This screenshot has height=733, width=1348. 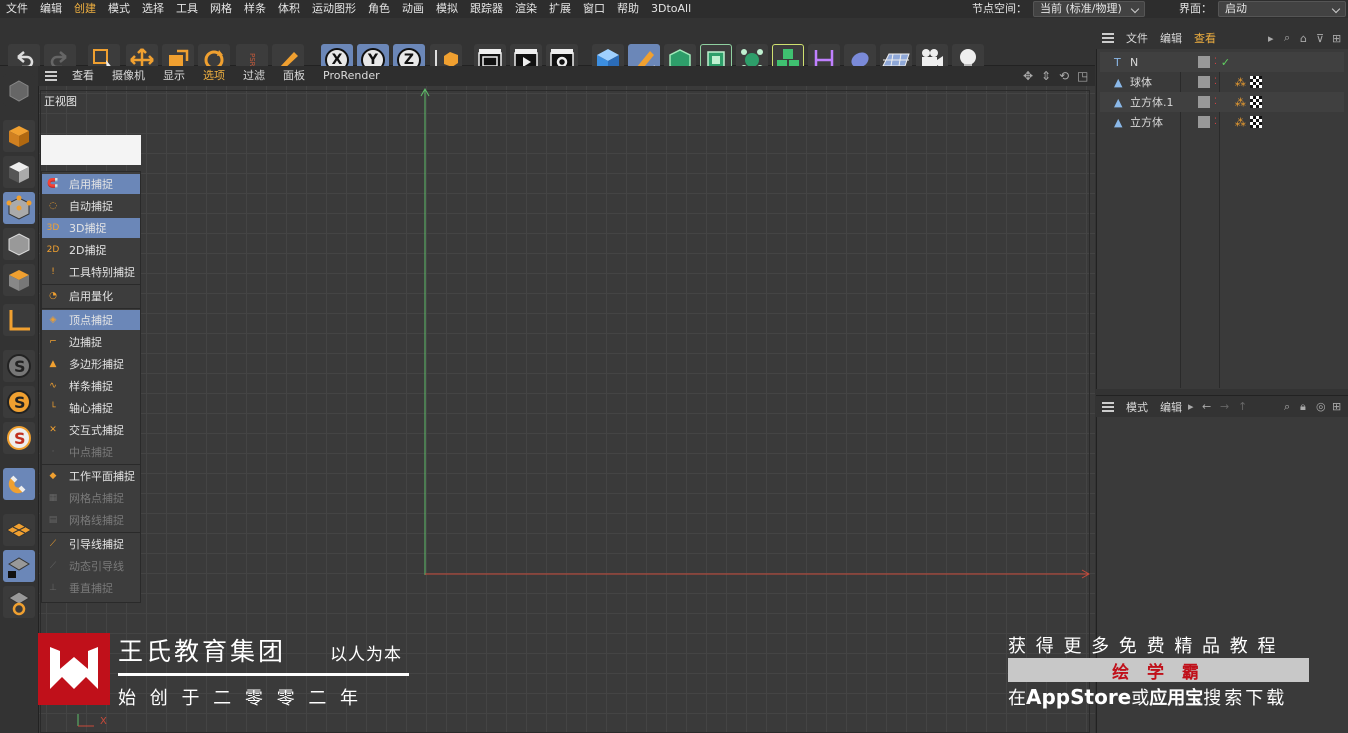 I want to click on snap-item-vertex: ◈ 顶点捕捉, so click(x=91, y=320).